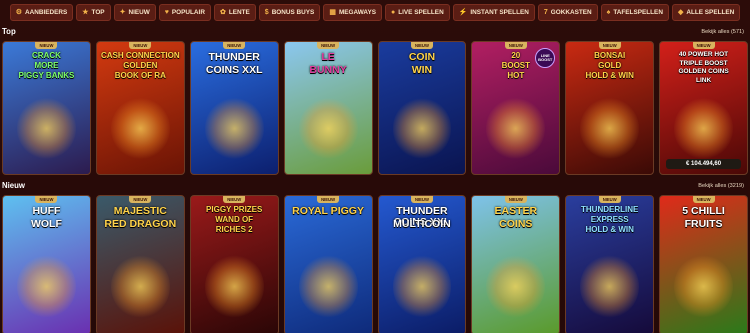 The height and width of the screenshot is (333, 750). I want to click on game-title-line: GOLDEN COINS, so click(703, 71).